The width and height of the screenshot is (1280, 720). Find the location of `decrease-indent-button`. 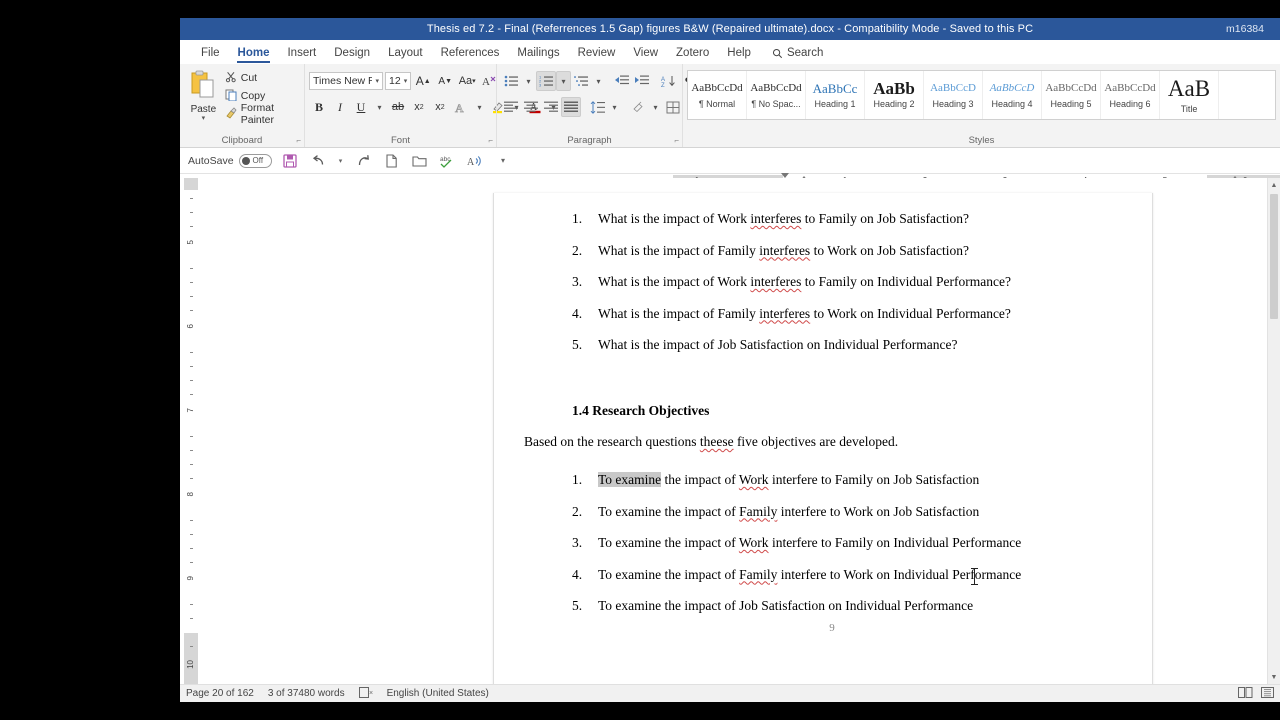

decrease-indent-button is located at coordinates (622, 81).